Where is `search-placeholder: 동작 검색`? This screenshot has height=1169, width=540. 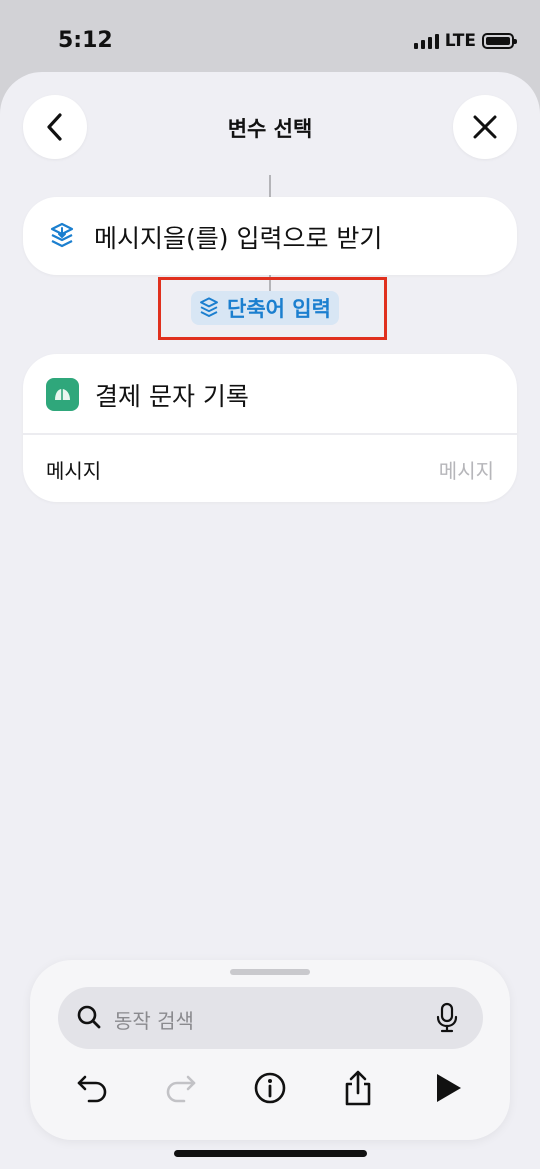
search-placeholder: 동작 검색 is located at coordinates (154, 1021).